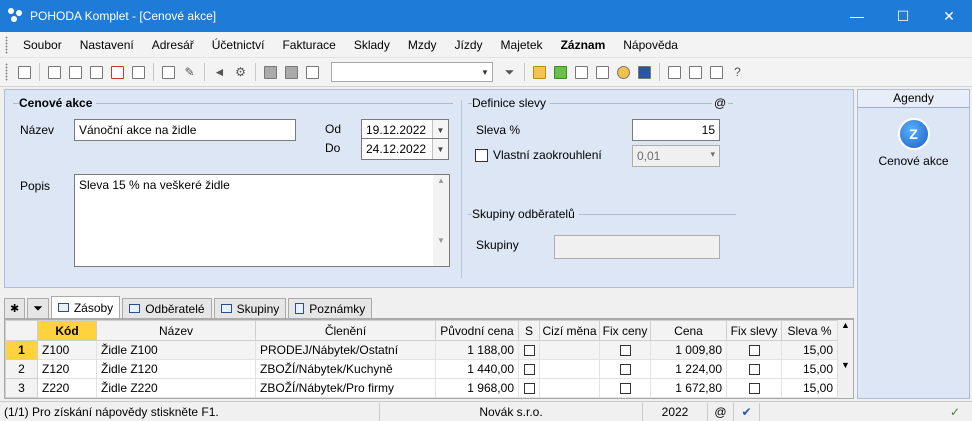  I want to click on at-symbol: @, so click(720, 103).